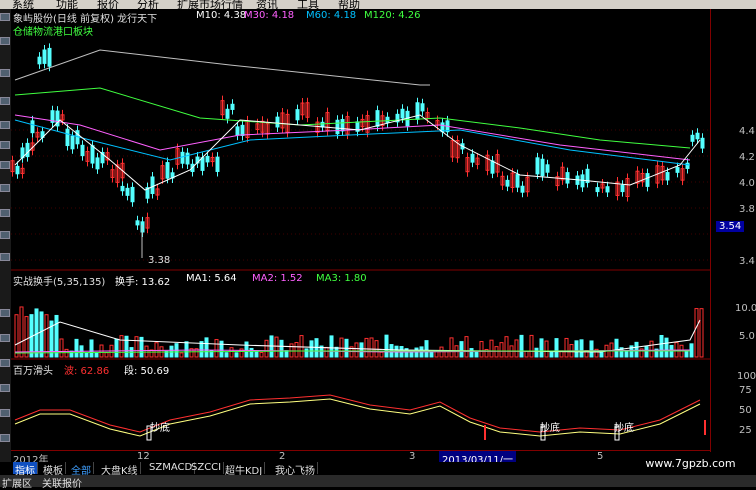 This screenshot has width=756, height=490. What do you see at coordinates (378, 482) in the screenshot?
I see `bottom-bar: 扩展区 关联报价` at bounding box center [378, 482].